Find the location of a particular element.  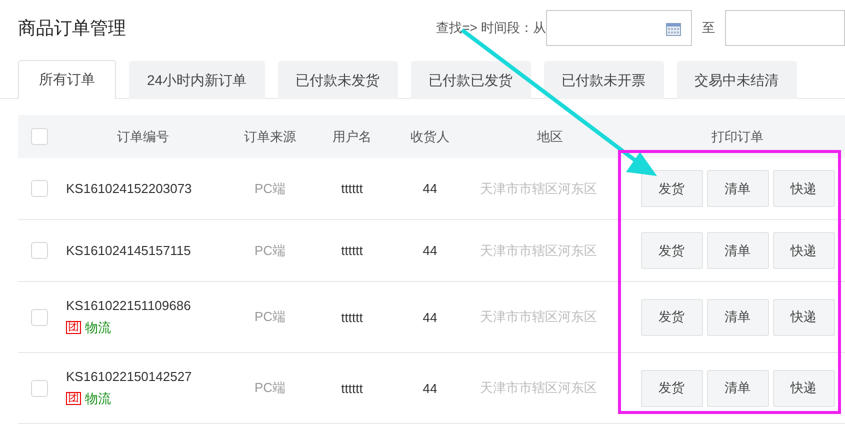

calendar-icon is located at coordinates (673, 29).